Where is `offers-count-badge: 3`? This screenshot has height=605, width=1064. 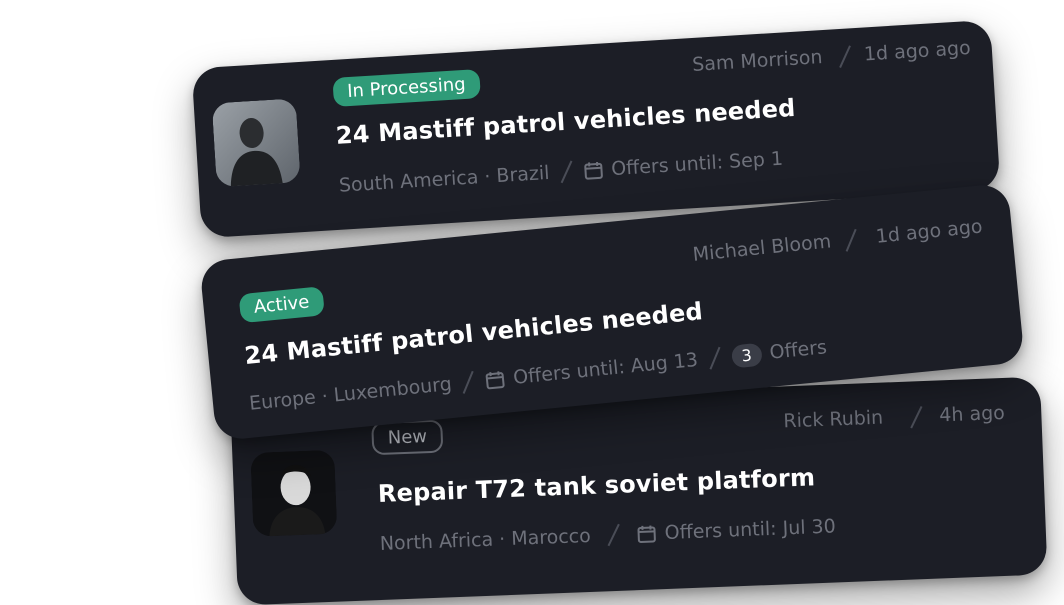 offers-count-badge: 3 is located at coordinates (746, 355).